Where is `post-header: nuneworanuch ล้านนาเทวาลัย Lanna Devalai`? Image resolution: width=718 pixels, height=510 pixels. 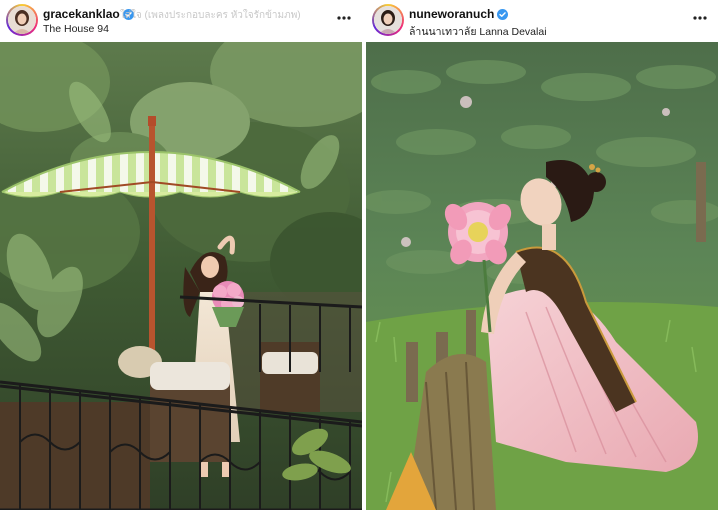
post-header: nuneworanuch ล้านนาเทวาลัย Lanna Devalai is located at coordinates (542, 21).